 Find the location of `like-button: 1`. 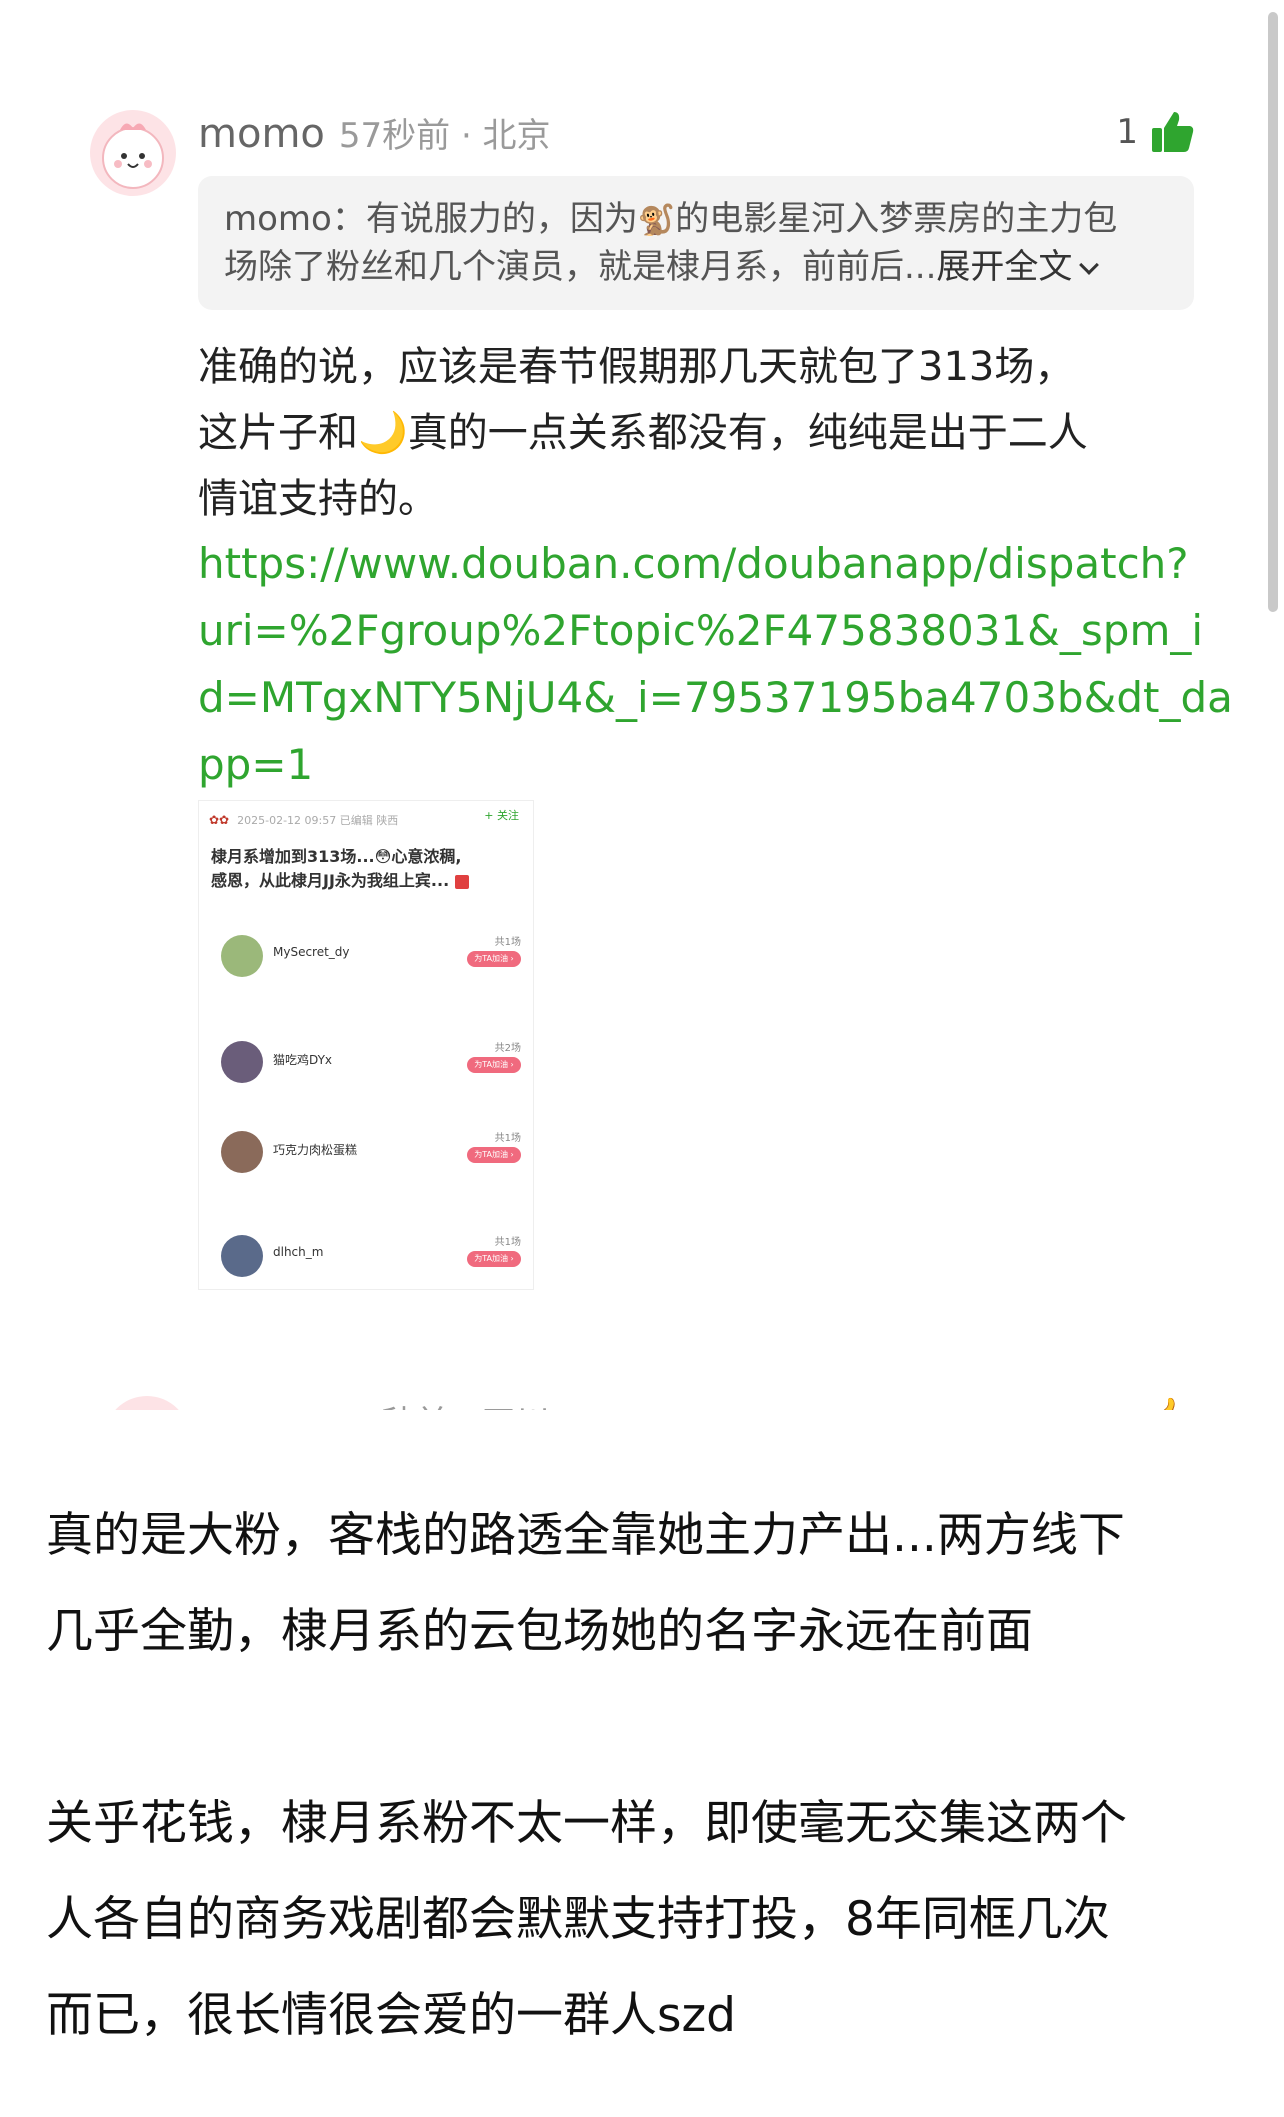

like-button: 1 is located at coordinates (1156, 132).